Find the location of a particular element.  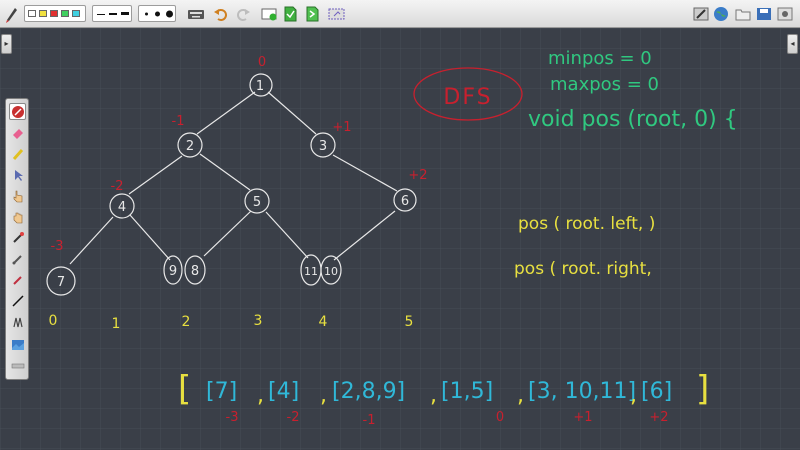

laser-pointer-icon is located at coordinates (17, 237).